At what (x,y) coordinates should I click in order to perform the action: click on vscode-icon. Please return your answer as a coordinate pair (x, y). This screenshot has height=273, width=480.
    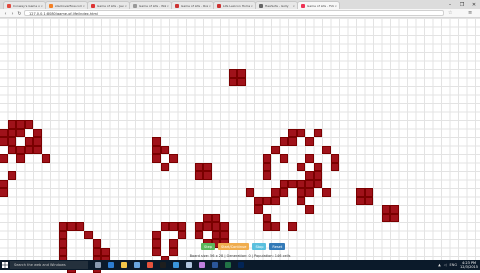
    Looking at the image, I should click on (176, 265).